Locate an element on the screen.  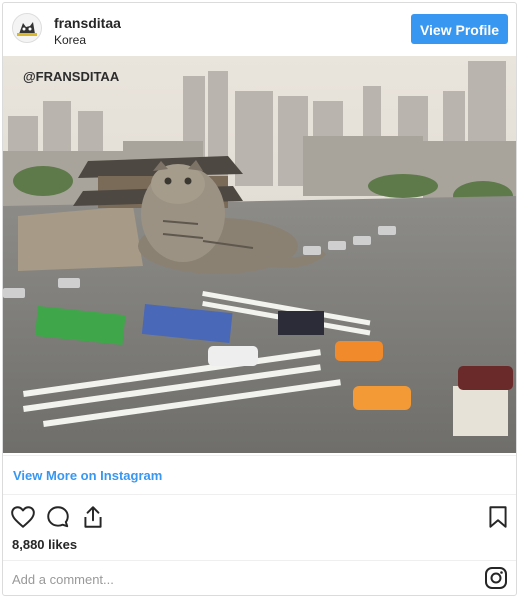
action-bar is located at coordinates (259, 517).